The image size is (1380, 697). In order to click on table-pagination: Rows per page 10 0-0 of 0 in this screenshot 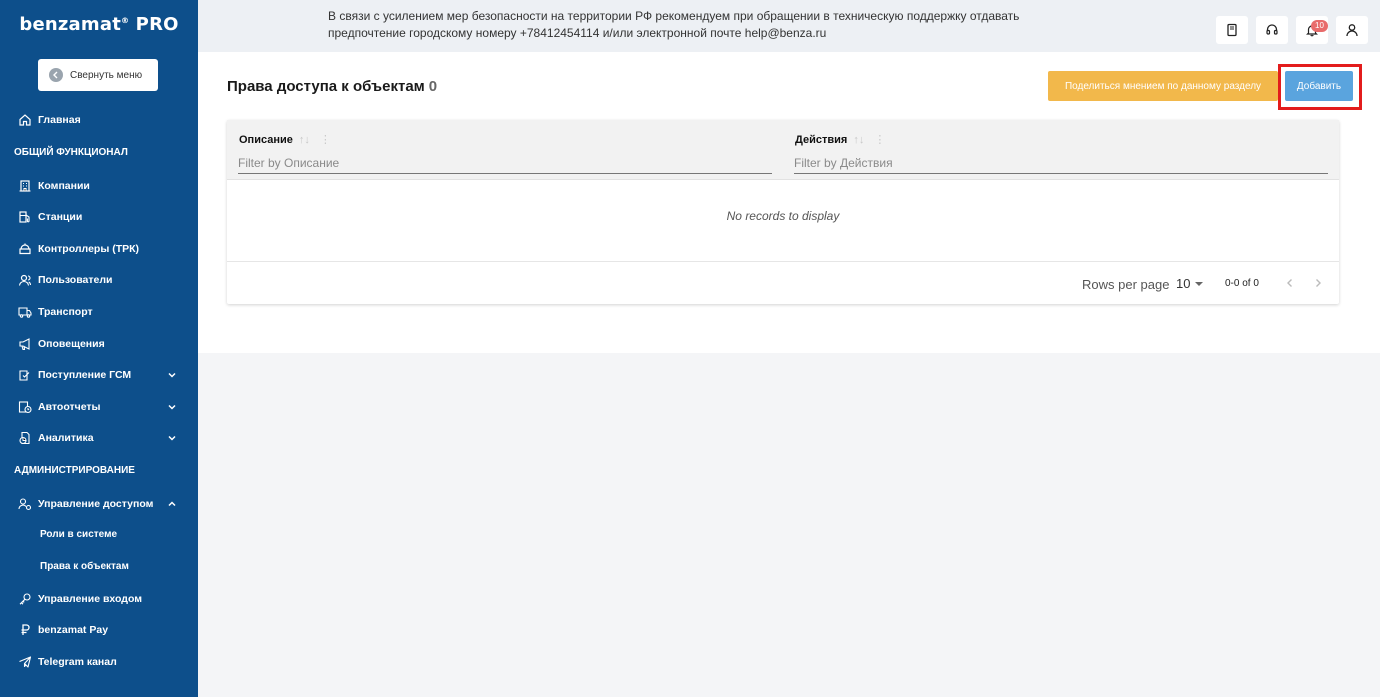, I will do `click(783, 282)`.